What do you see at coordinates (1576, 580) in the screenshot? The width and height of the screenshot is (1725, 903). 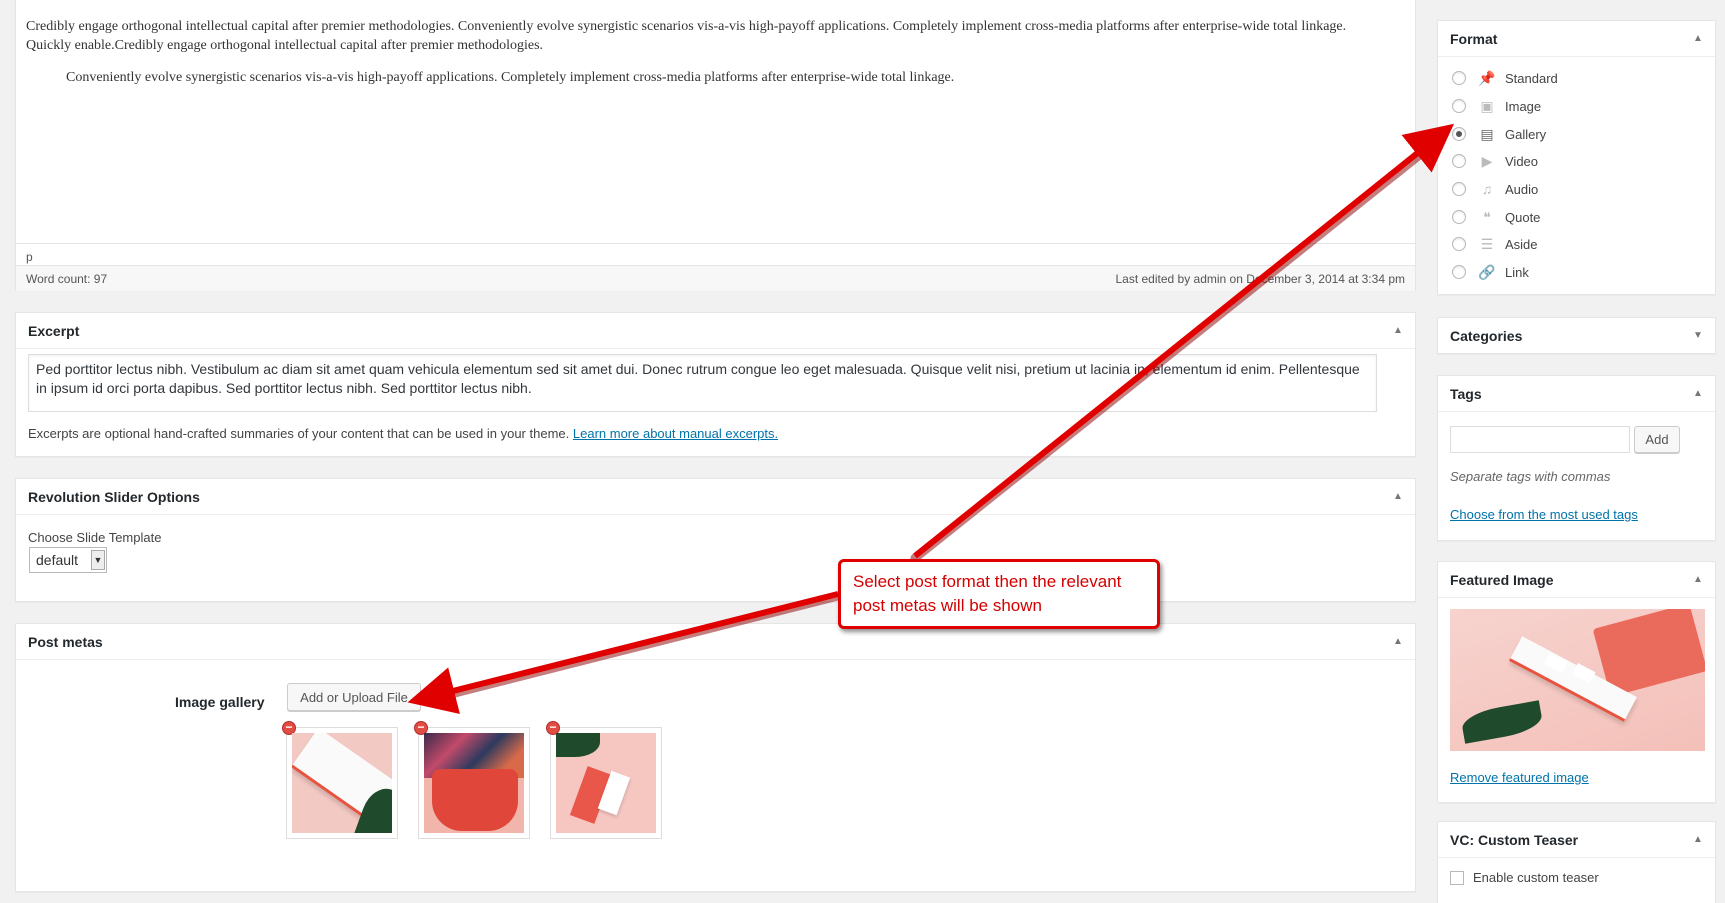 I see `featured-header: Featured Image ▲` at bounding box center [1576, 580].